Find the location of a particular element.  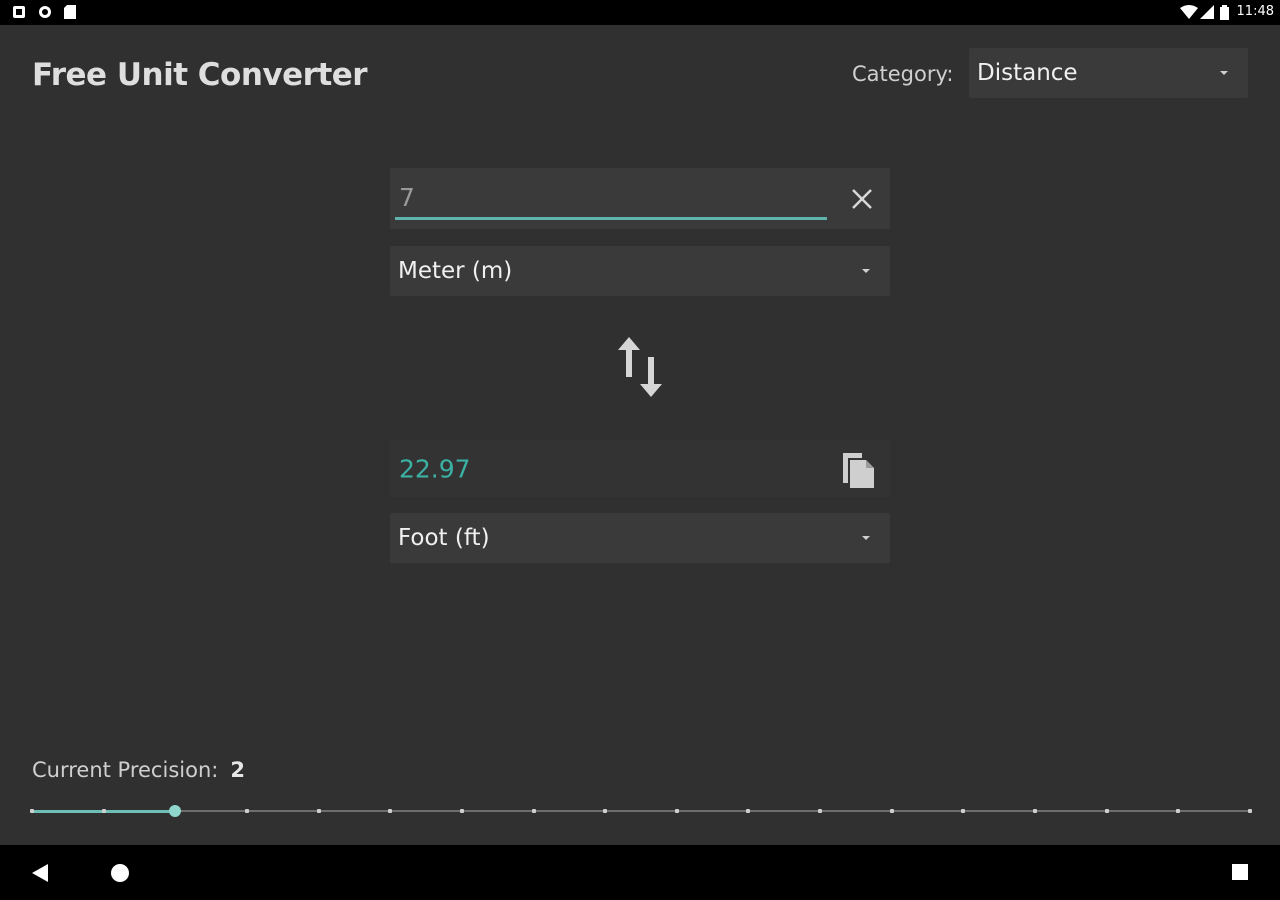

slider-thumb is located at coordinates (175, 811).